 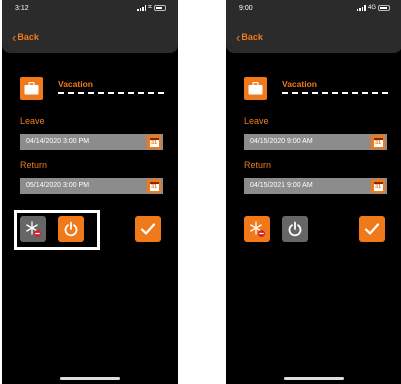 I want to click on status-time: 9:00, so click(x=246, y=8).